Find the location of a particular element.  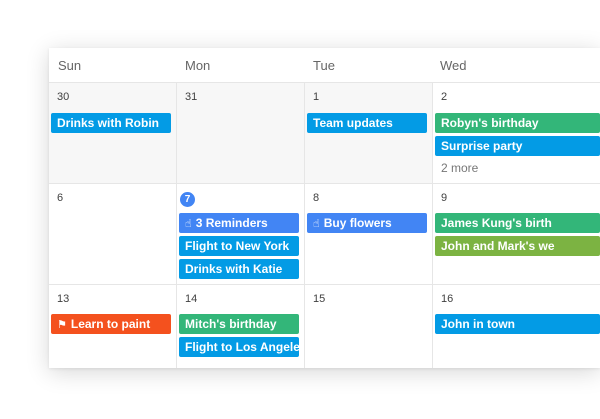

day-cell: 13 ⚑ Learn to paint is located at coordinates (113, 326).